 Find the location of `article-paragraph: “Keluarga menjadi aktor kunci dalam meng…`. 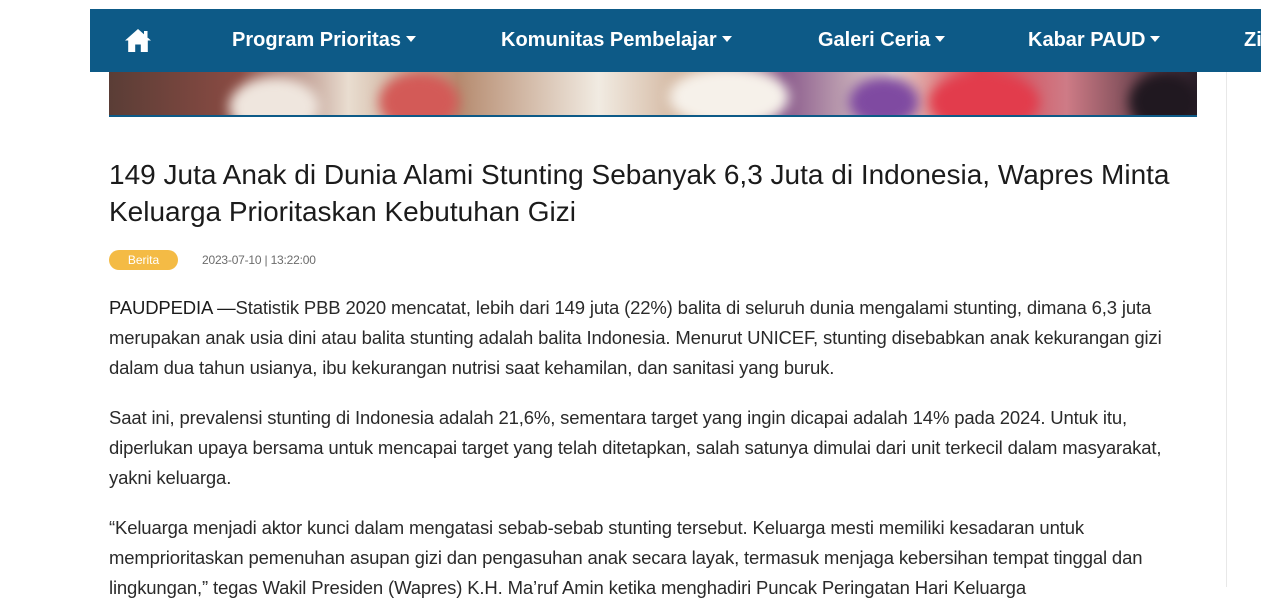

article-paragraph: “Keluarga menjadi aktor kunci dalam meng… is located at coordinates (626, 557).